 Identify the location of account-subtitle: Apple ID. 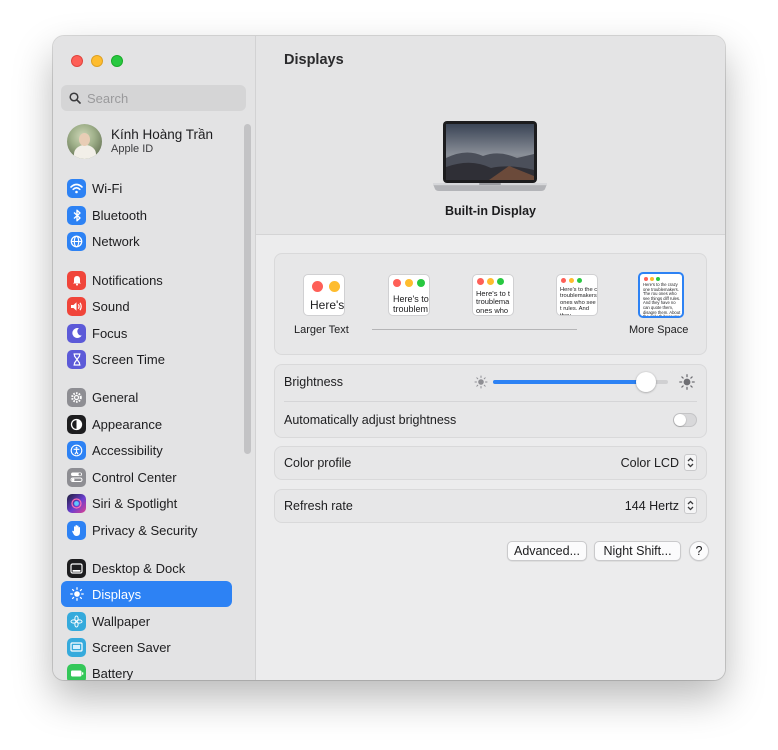
(132, 148).